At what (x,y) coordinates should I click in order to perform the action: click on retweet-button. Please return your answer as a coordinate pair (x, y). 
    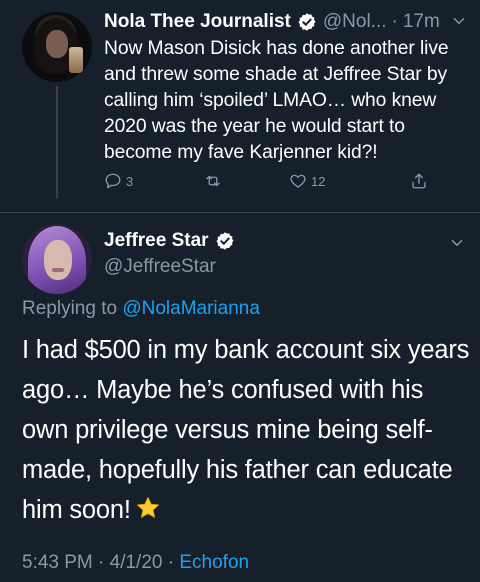
    Looking at the image, I should click on (215, 181).